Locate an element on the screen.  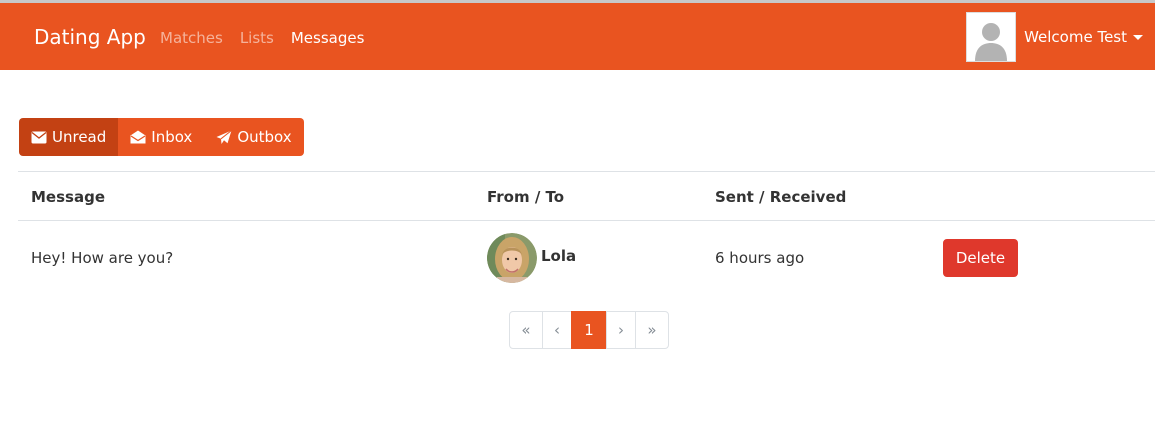
message-content: Hey! How are you? is located at coordinates (102, 258).